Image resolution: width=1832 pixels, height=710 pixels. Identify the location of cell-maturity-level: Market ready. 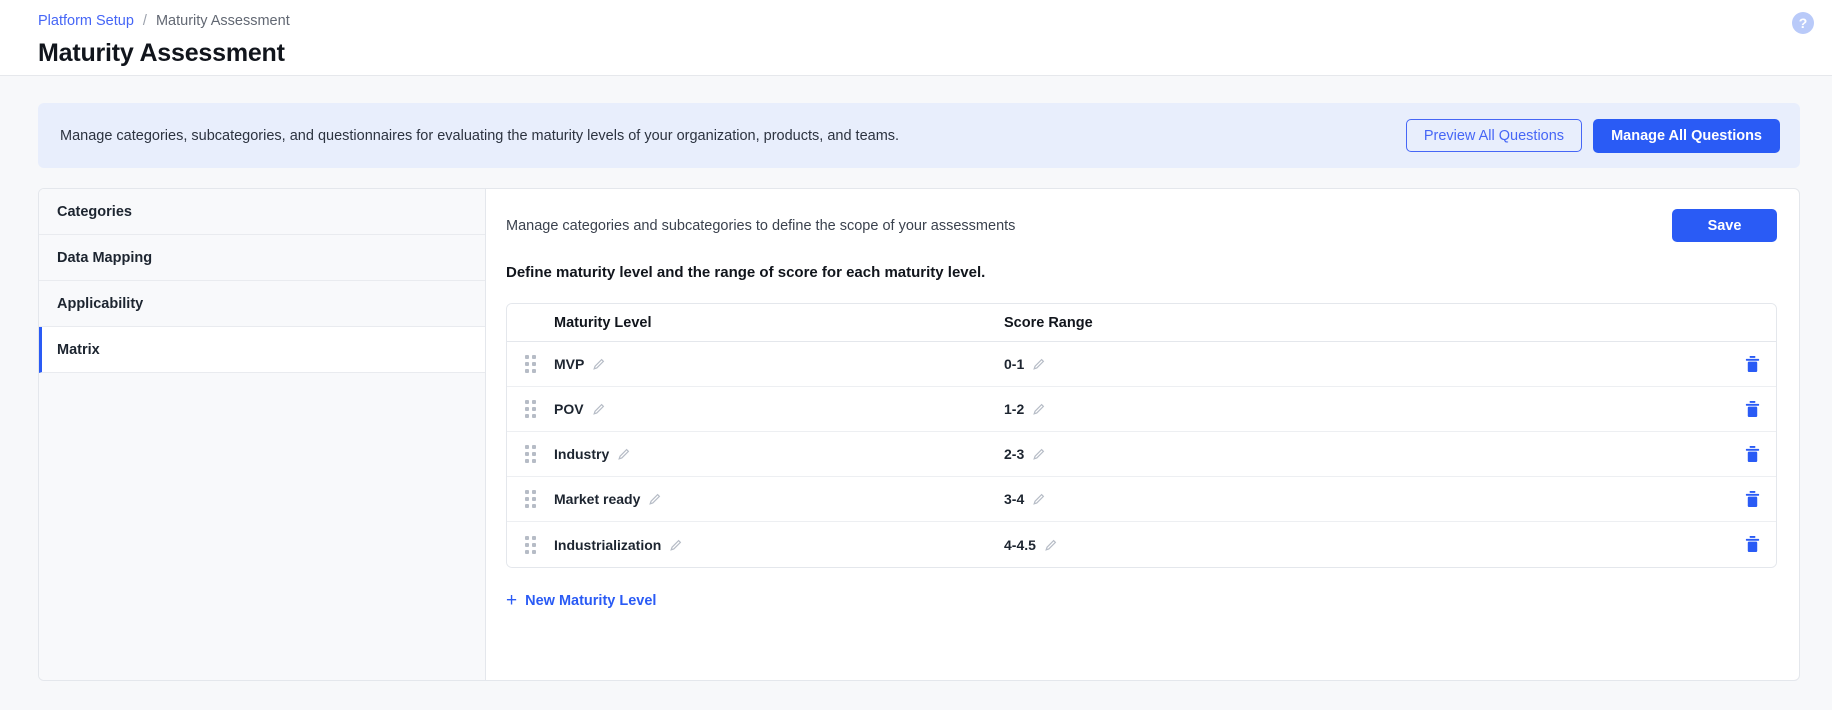
(597, 499).